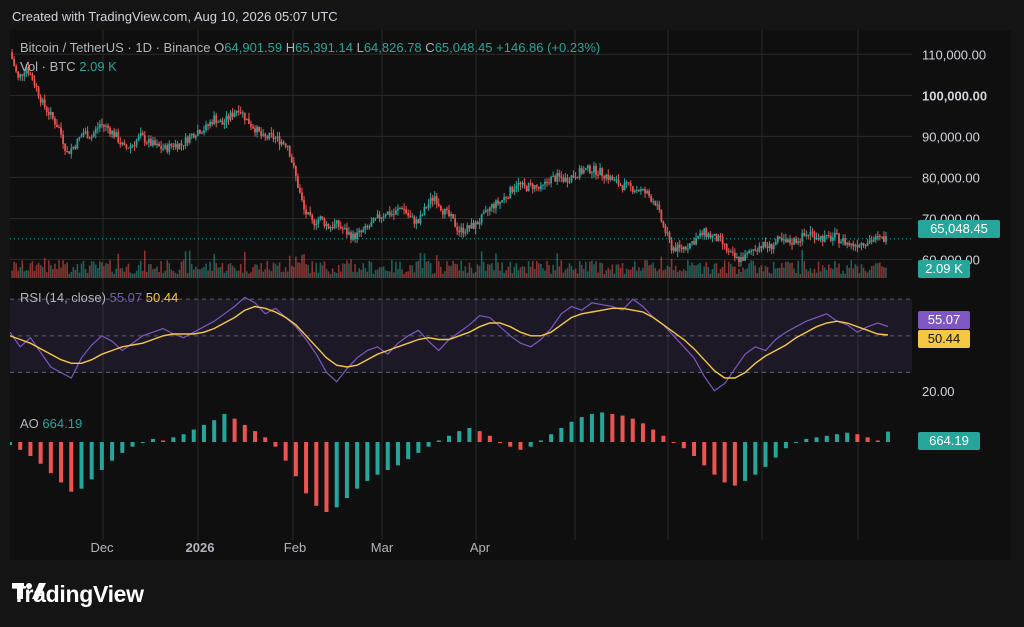 This screenshot has width=1024, height=627. What do you see at coordinates (51, 423) in the screenshot?
I see `ao-legend: AO 664.19` at bounding box center [51, 423].